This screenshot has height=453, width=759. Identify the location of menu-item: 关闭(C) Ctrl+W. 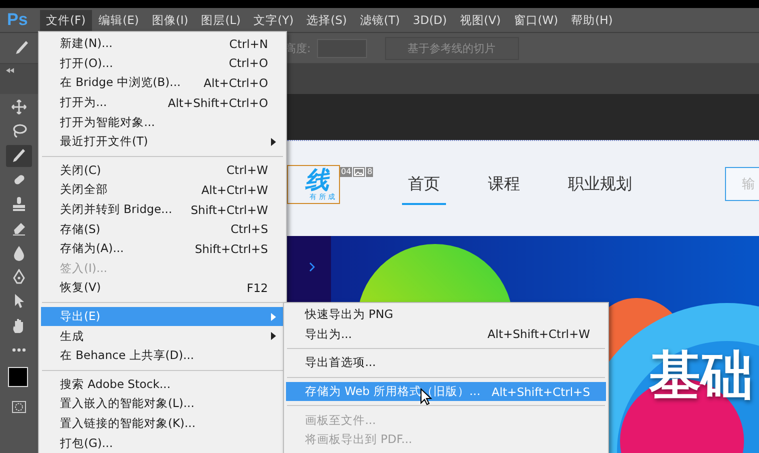
(162, 170).